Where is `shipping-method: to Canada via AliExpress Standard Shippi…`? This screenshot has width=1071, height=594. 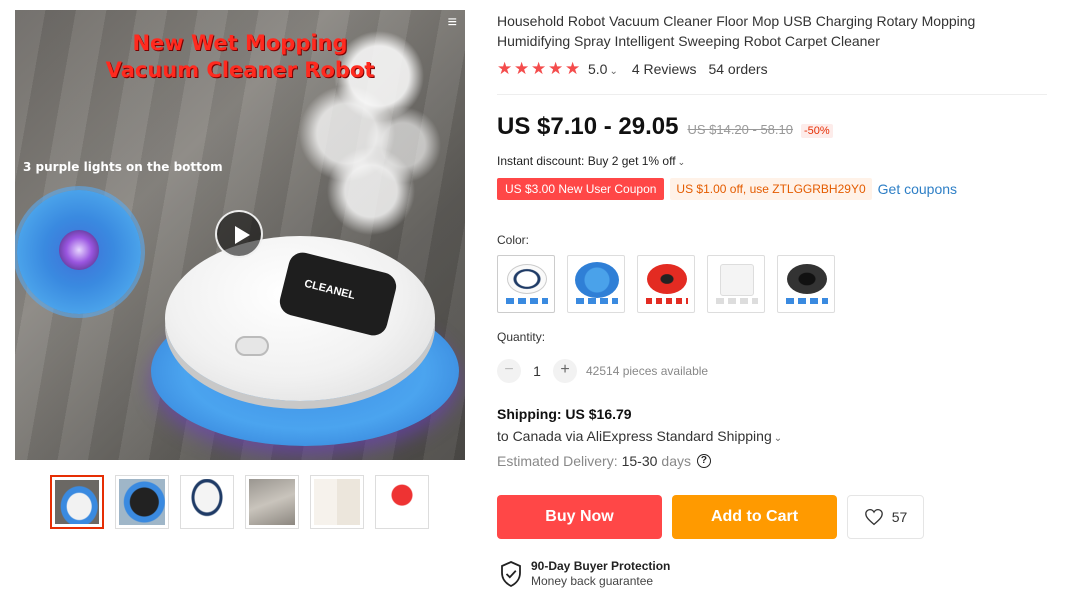
shipping-method: to Canada via AliExpress Standard Shippi… is located at coordinates (639, 436).